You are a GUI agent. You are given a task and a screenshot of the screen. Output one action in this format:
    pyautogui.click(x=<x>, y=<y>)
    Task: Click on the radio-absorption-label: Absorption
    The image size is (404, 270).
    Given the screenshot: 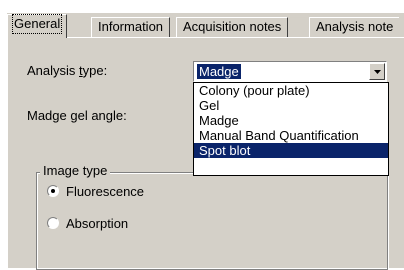 What is the action you would take?
    pyautogui.click(x=97, y=223)
    